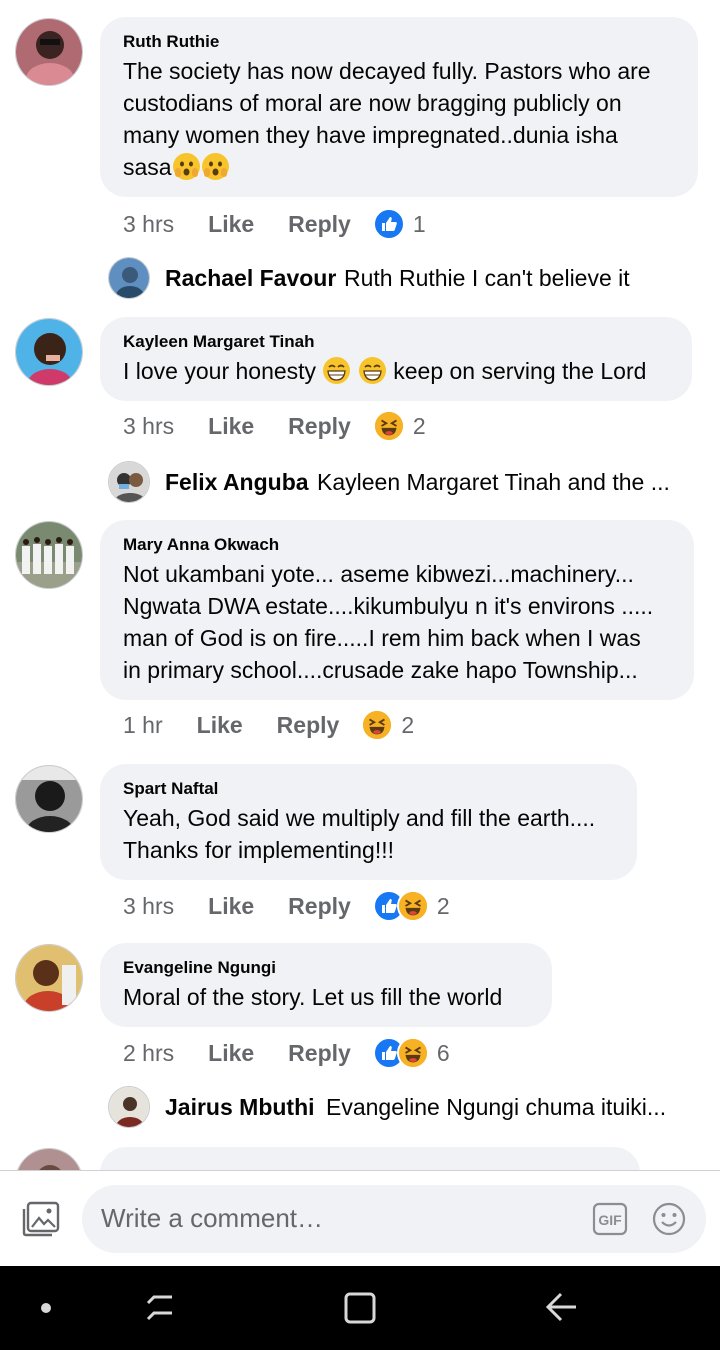 The height and width of the screenshot is (1350, 720). I want to click on comment-author: Spart Naftal, so click(370, 789).